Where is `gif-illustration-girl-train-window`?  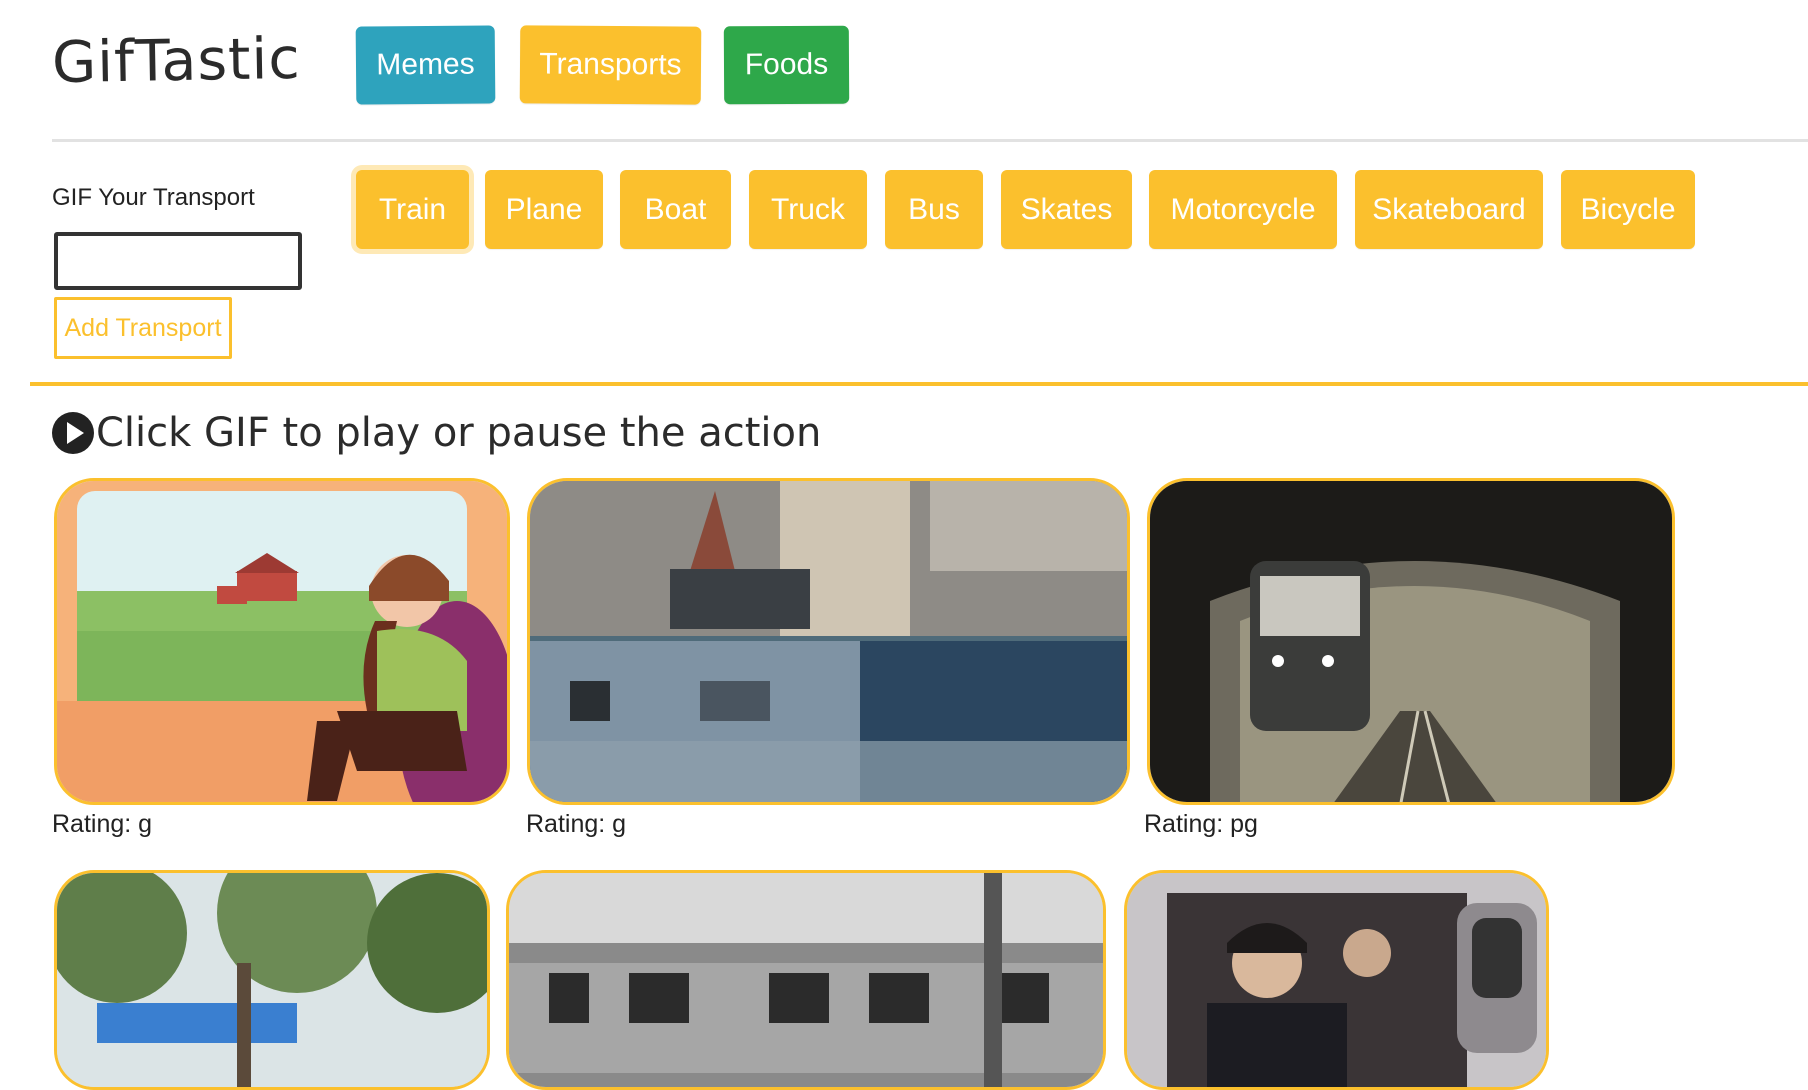 gif-illustration-girl-train-window is located at coordinates (282, 641).